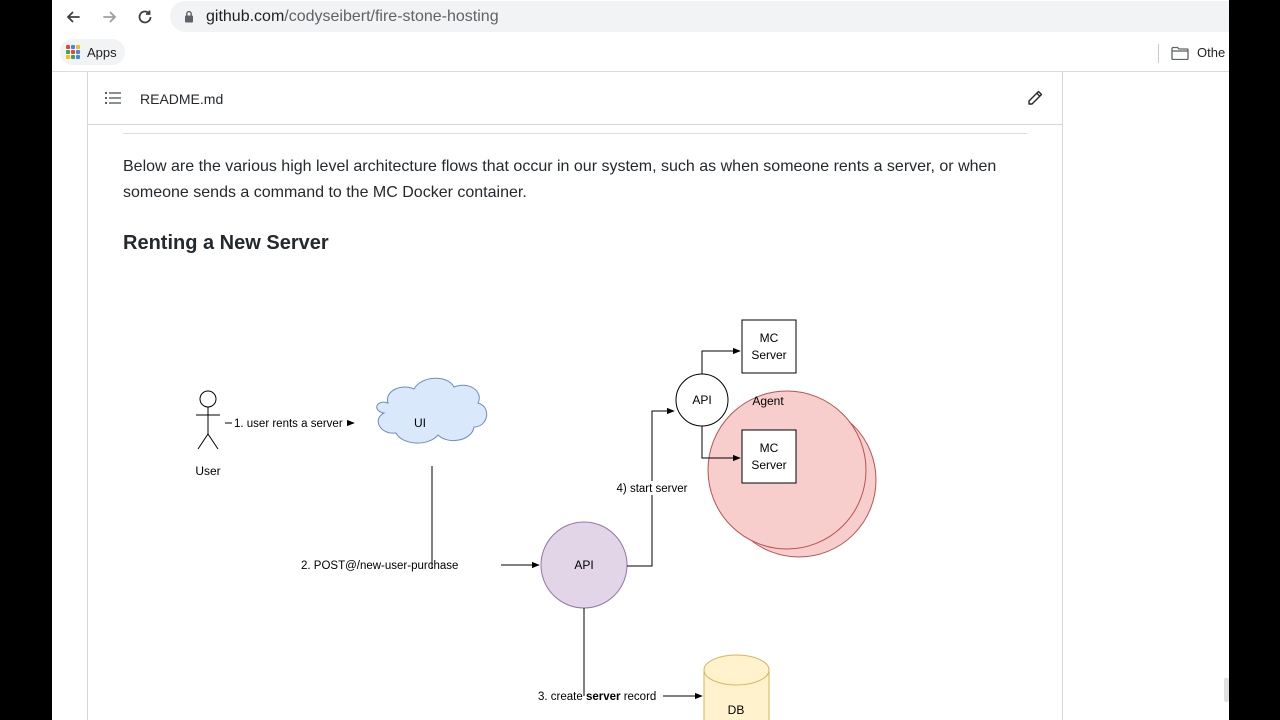 This screenshot has height=720, width=1280. Describe the element at coordinates (113, 98) in the screenshot. I see `table-of-contents-icon` at that location.